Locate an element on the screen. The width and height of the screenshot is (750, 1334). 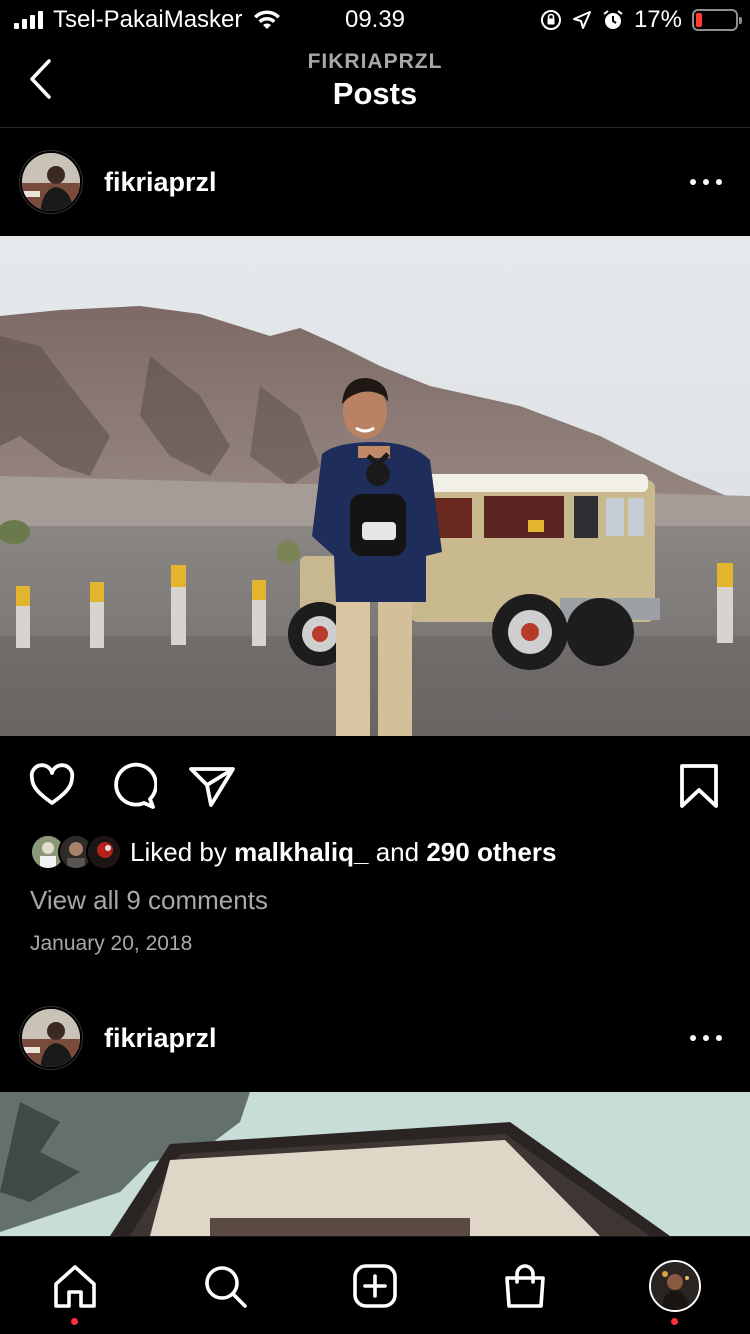
home-icon is located at coordinates (75, 1286).